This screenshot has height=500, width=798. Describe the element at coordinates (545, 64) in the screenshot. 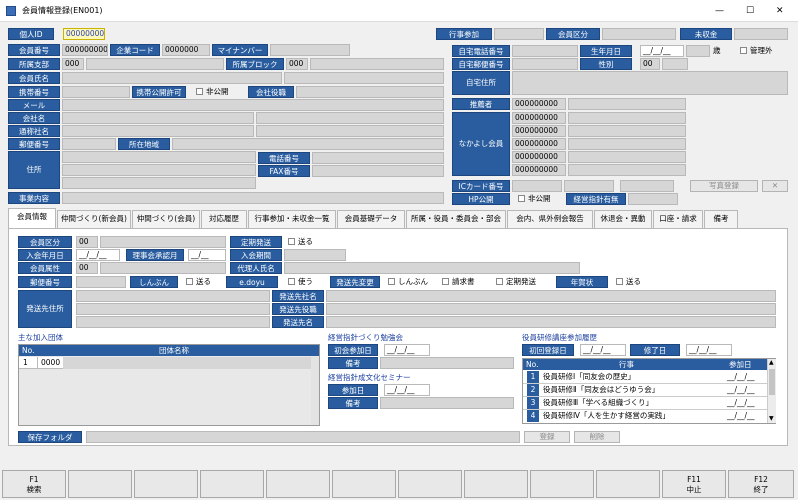

I see `jitaku-yuubin-field` at that location.